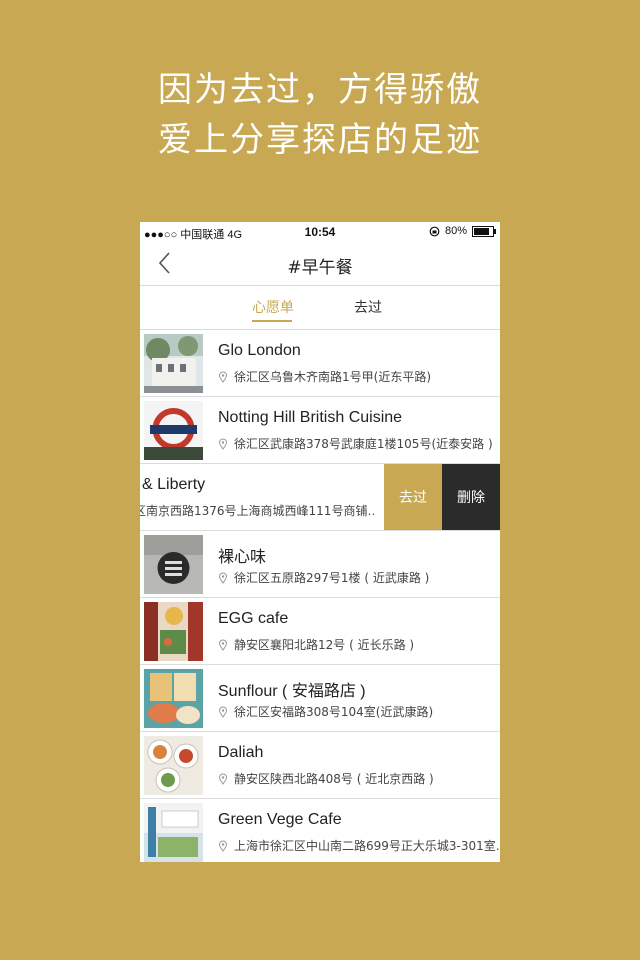  Describe the element at coordinates (320, 90) in the screenshot. I see `headline-line-1: 因为去过，方得骄傲` at that location.